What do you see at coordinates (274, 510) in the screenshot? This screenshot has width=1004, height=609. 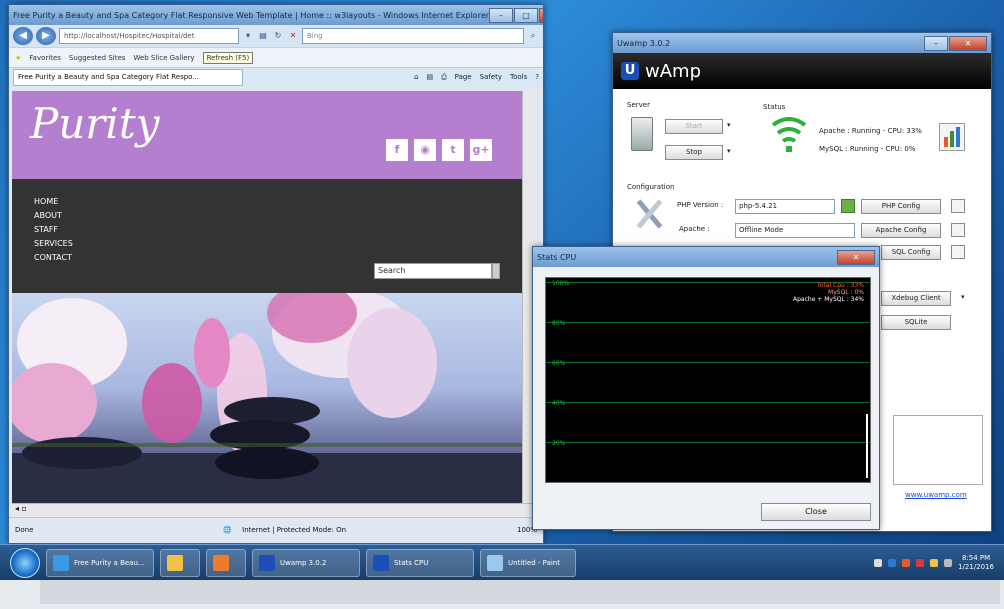 I see `horizontal-scrollbar: ◂ ▫` at bounding box center [274, 510].